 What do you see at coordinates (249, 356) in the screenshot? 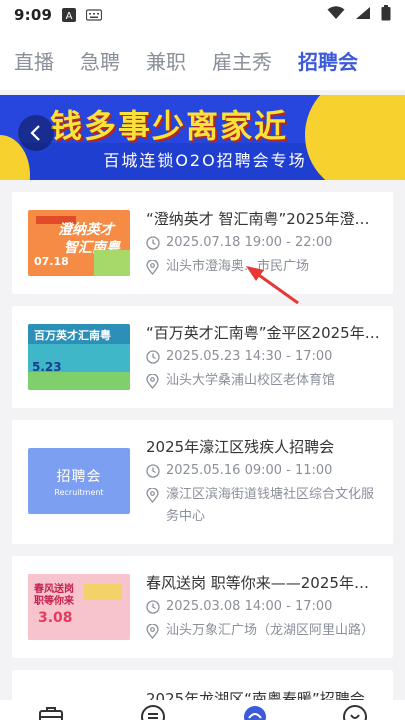
I see `job-fair-time: 2025.05.23 14:30 - 17:00` at bounding box center [249, 356].